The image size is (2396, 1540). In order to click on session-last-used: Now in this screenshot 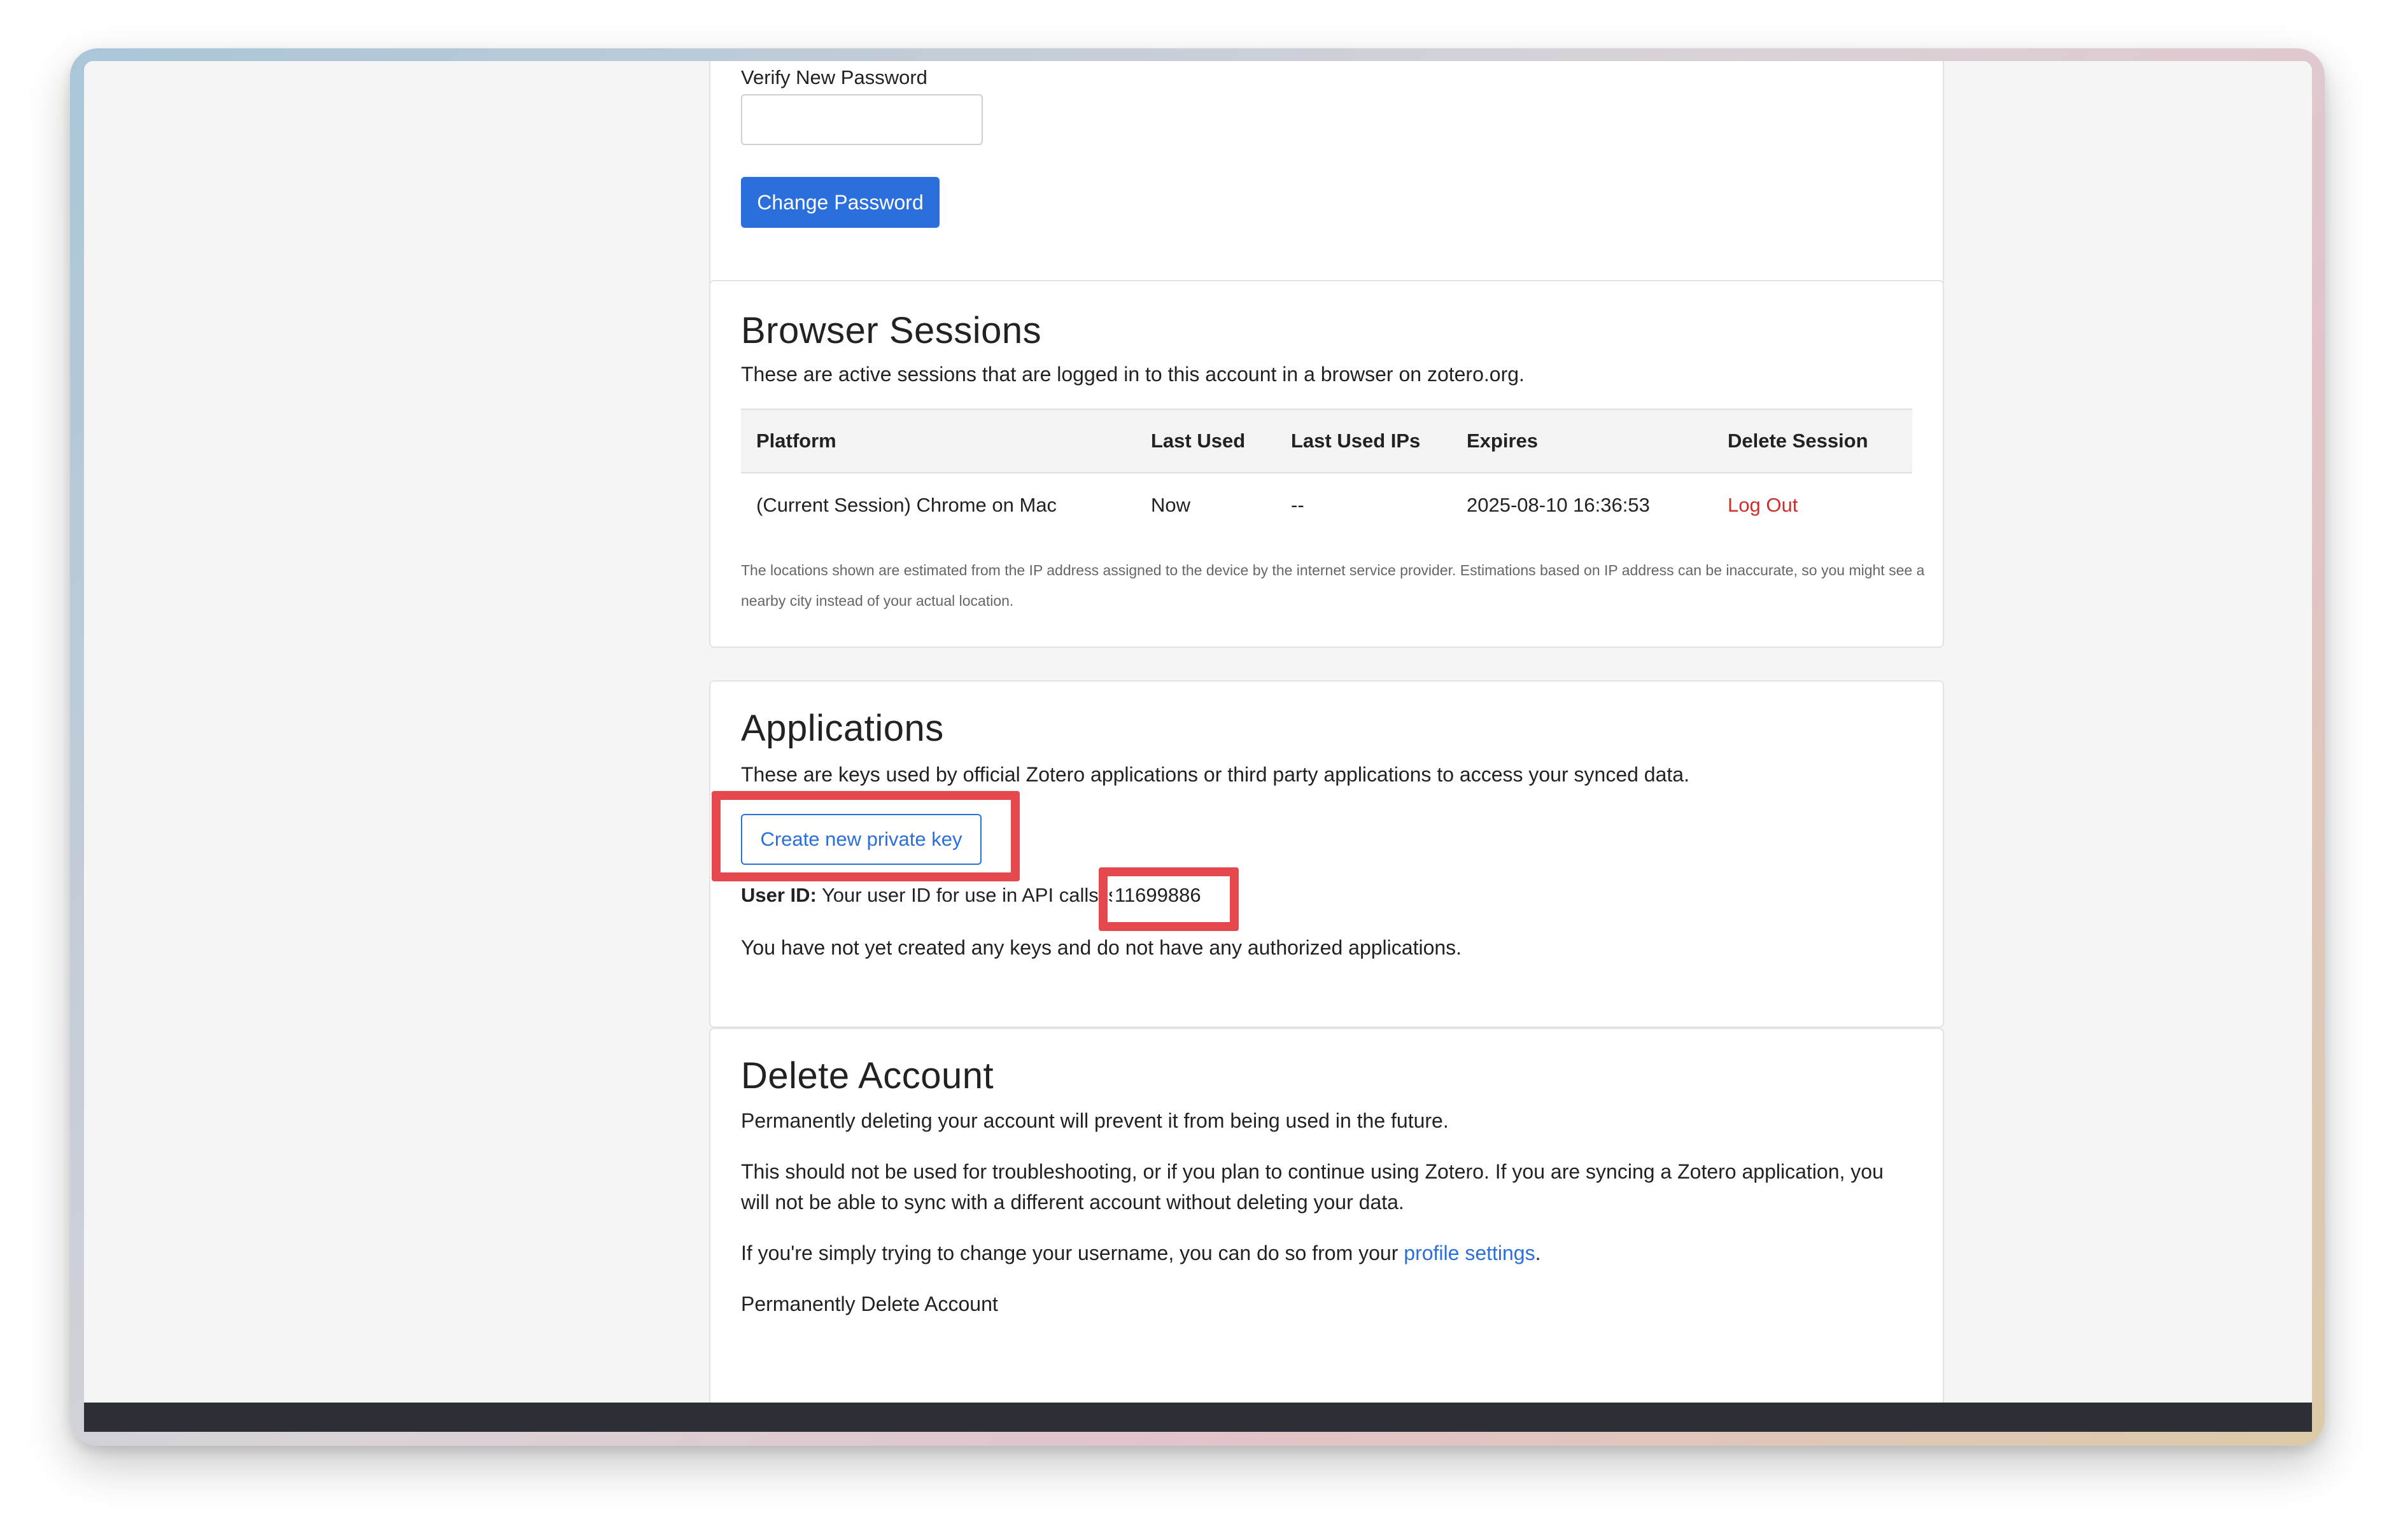, I will do `click(1171, 504)`.